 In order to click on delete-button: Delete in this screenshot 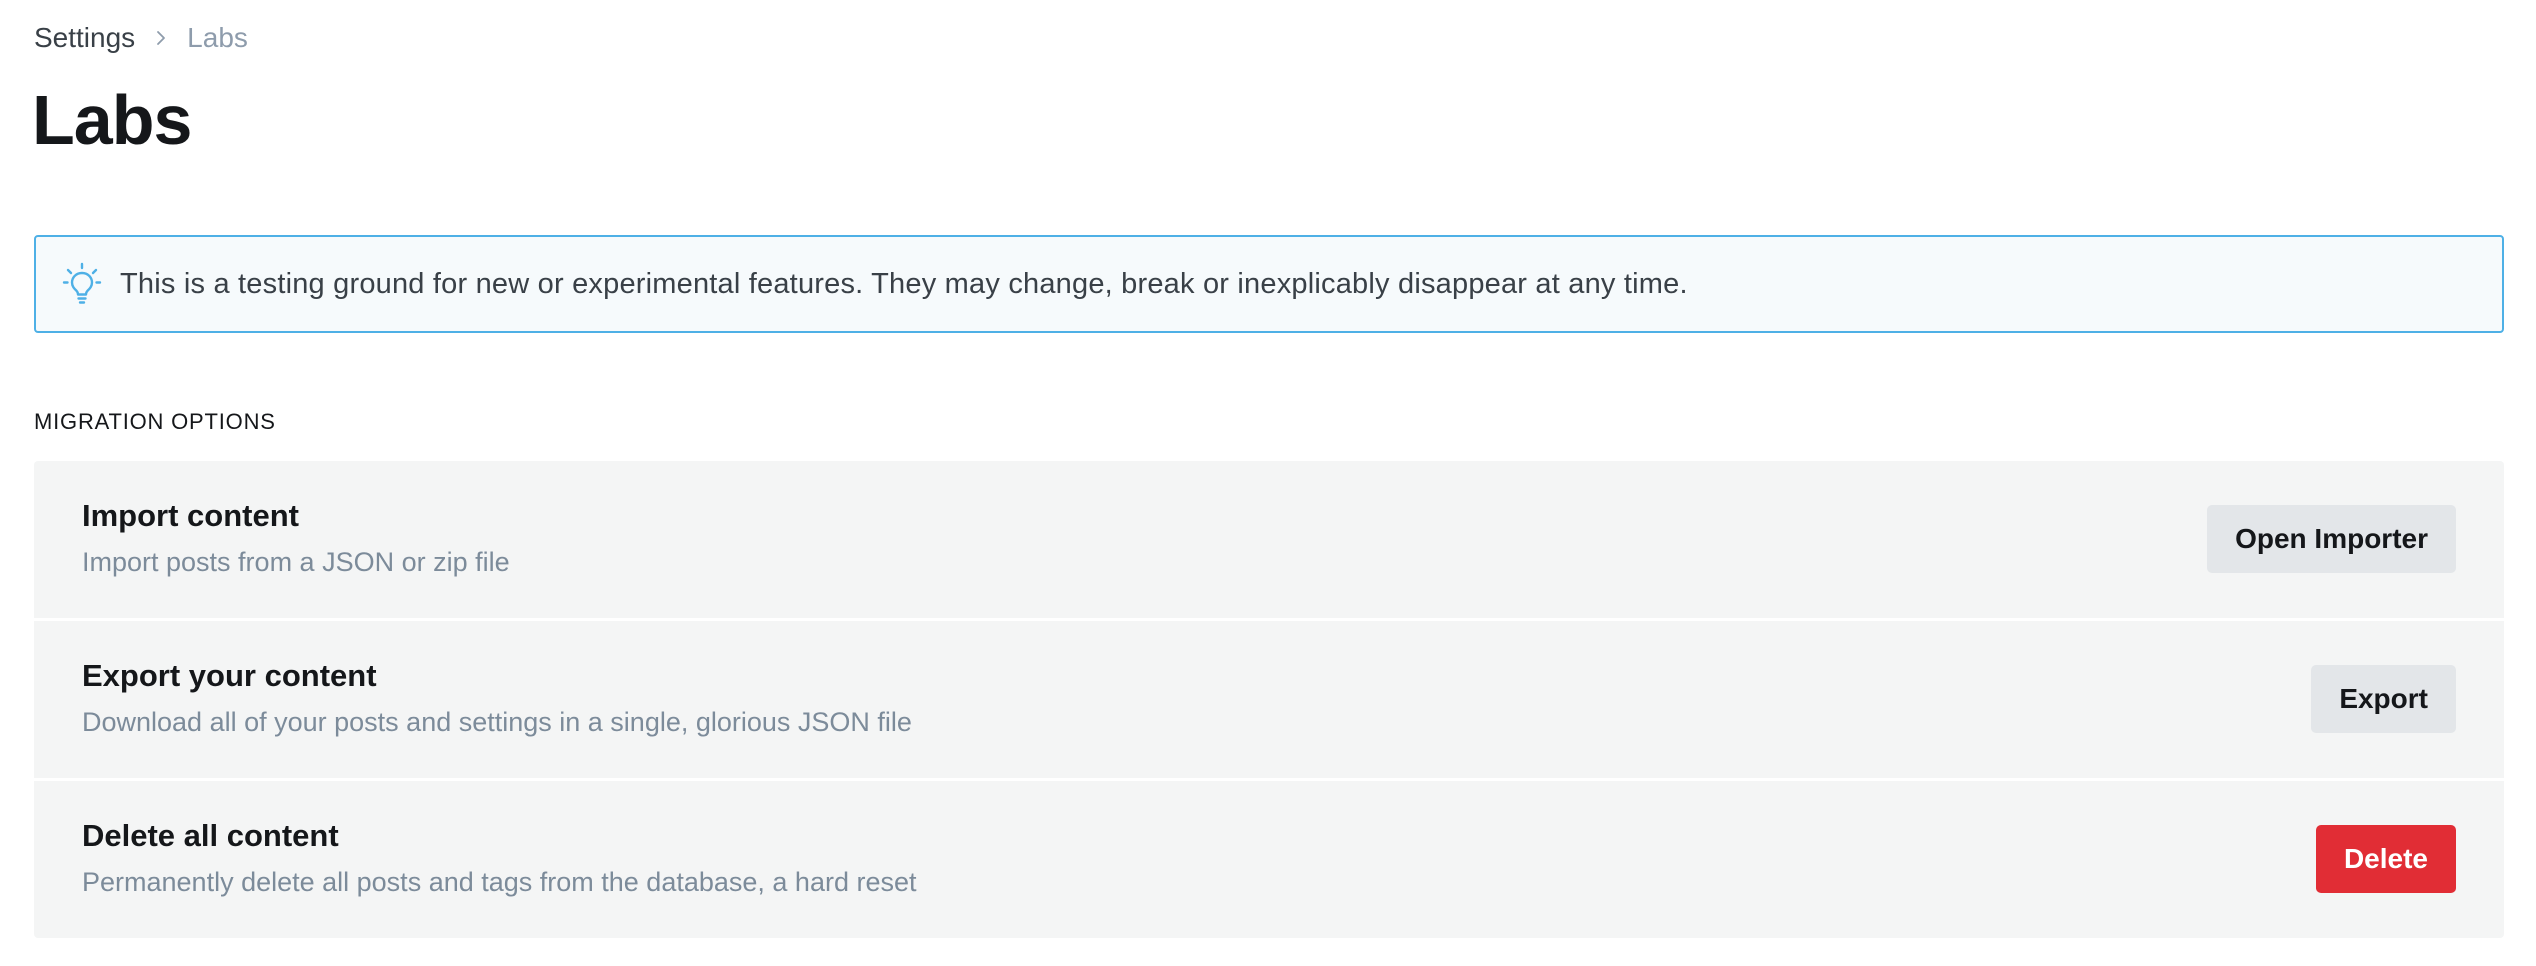, I will do `click(2385, 859)`.